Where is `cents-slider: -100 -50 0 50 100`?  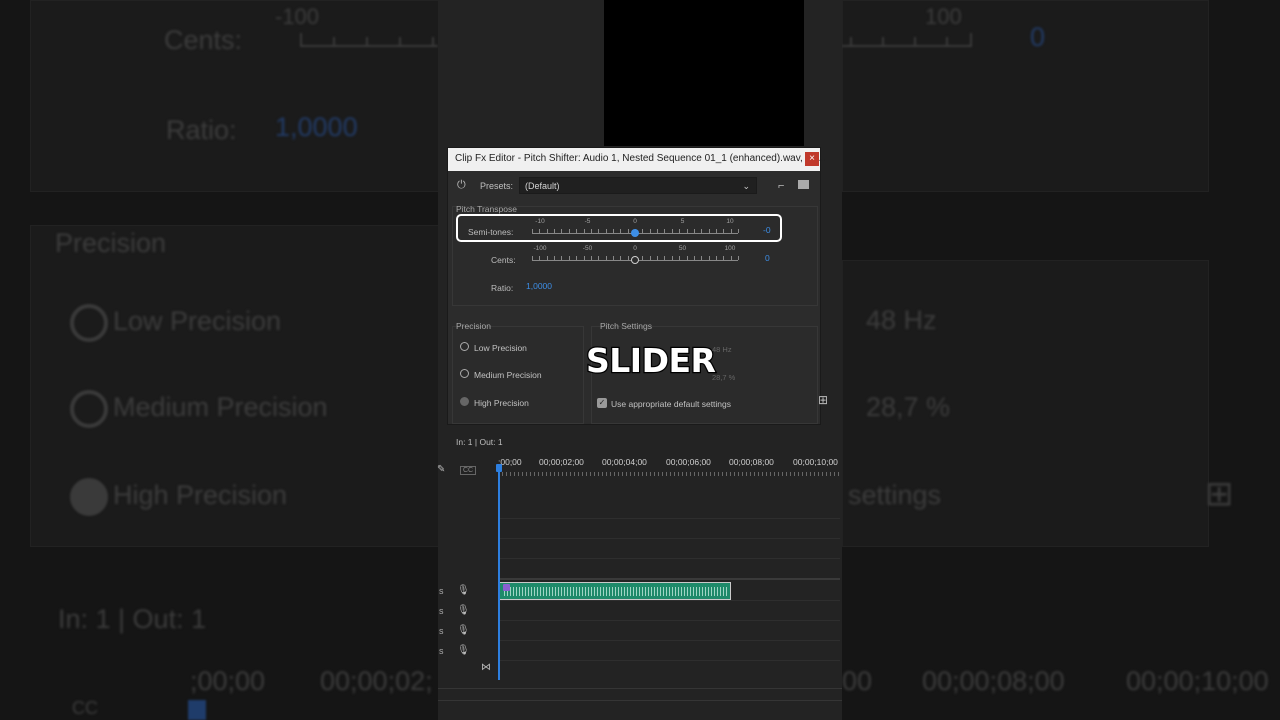 cents-slider: -100 -50 0 50 100 is located at coordinates (635, 254).